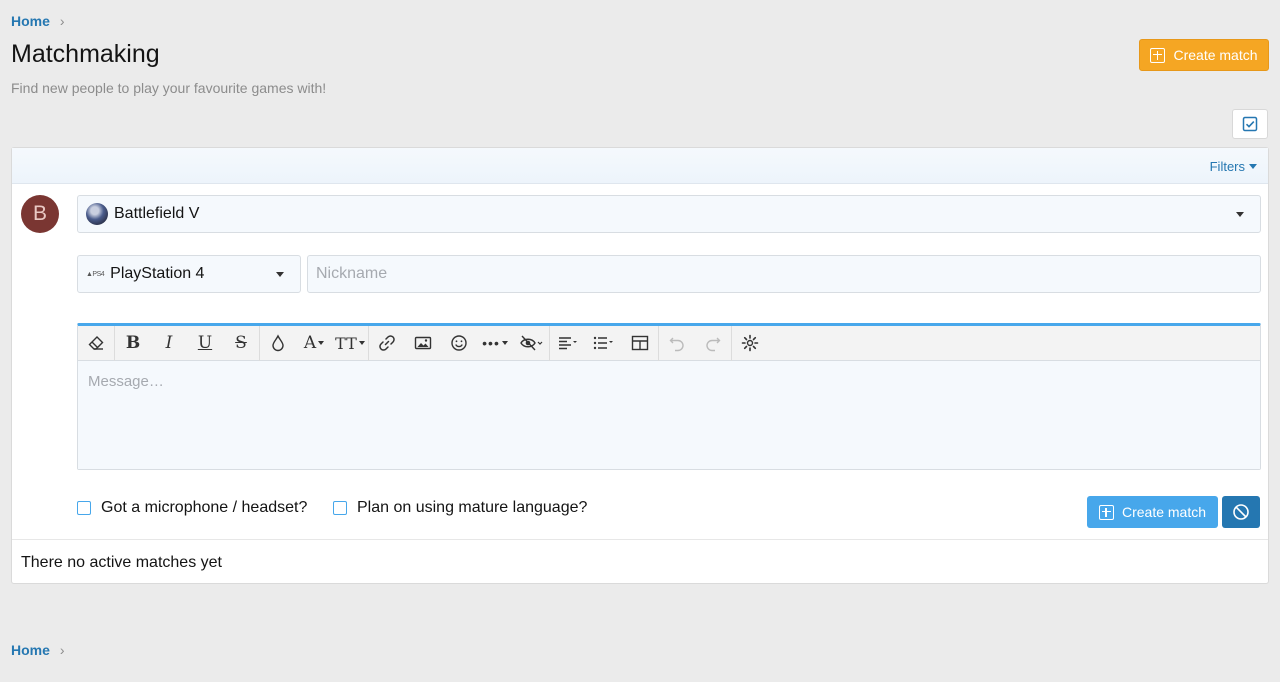 Image resolution: width=1280 pixels, height=682 pixels. What do you see at coordinates (85, 54) in the screenshot?
I see `page-title: Matchmaking` at bounding box center [85, 54].